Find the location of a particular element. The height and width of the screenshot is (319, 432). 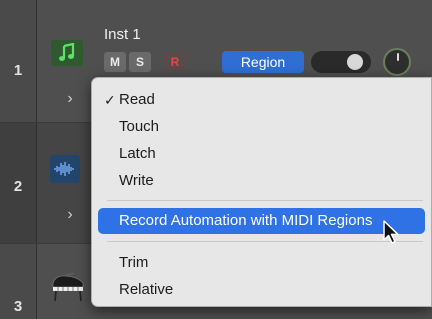

track-name: Inst 1 is located at coordinates (122, 34).